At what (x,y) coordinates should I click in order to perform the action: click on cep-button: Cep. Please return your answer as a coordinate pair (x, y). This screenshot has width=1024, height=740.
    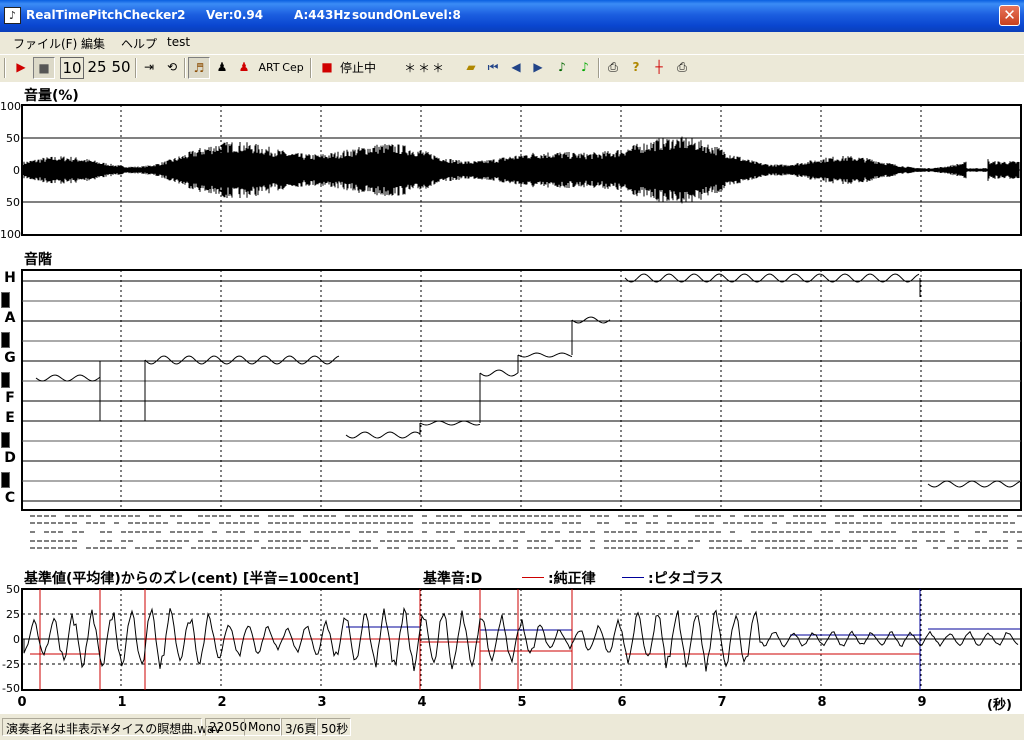
    Looking at the image, I should click on (293, 68).